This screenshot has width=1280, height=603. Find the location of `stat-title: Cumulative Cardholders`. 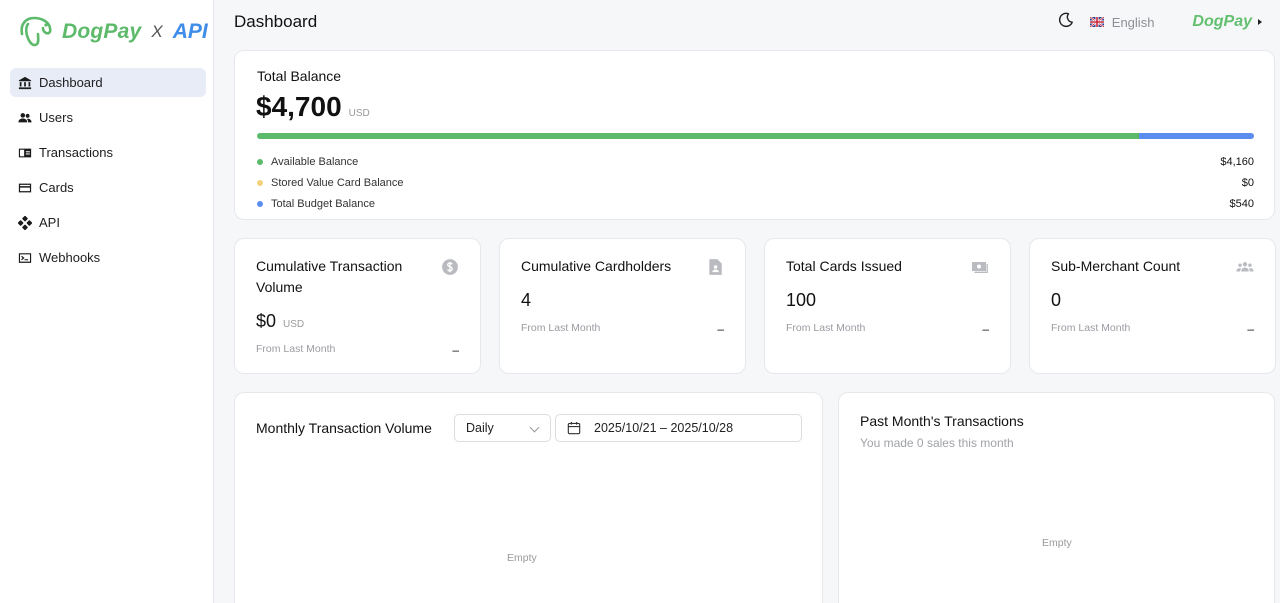

stat-title: Cumulative Cardholders is located at coordinates (596, 266).